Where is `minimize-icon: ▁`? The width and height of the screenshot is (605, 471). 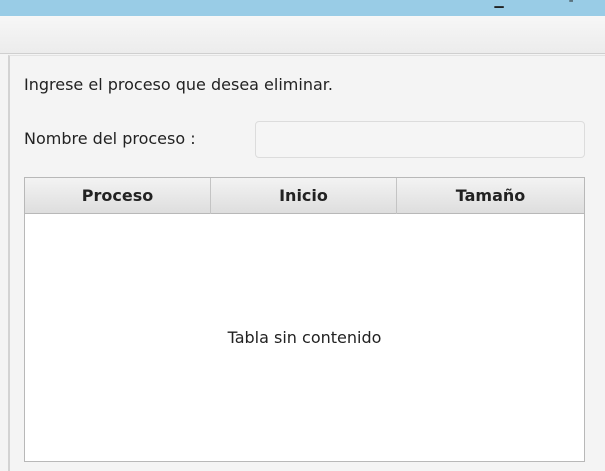 minimize-icon: ▁ is located at coordinates (499, 4).